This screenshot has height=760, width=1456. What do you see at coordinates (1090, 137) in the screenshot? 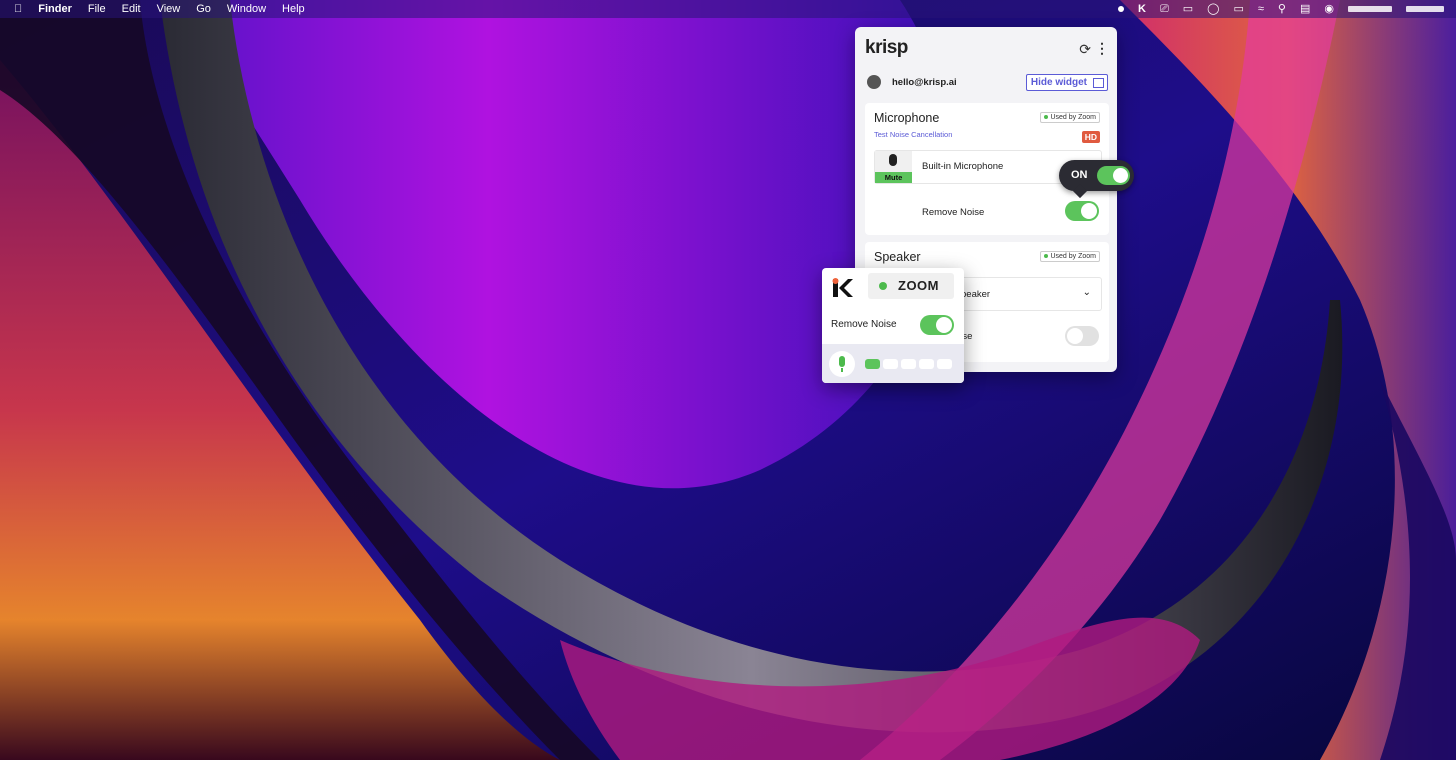
I see `hd-badge: HD` at bounding box center [1090, 137].